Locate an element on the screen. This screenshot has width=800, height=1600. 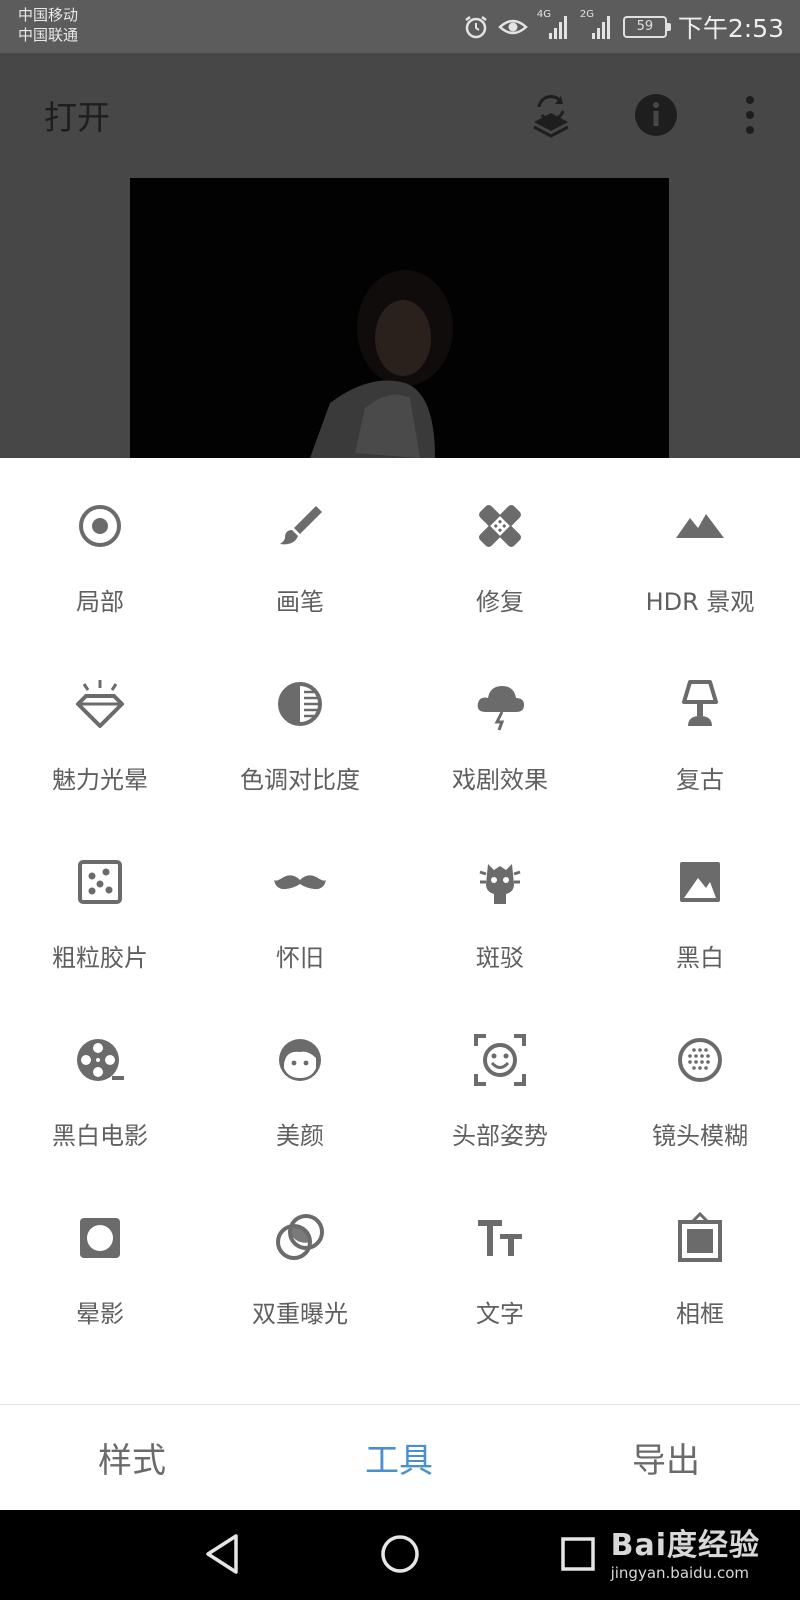
tool-retrolux: 怀旧 is located at coordinates (300, 903).